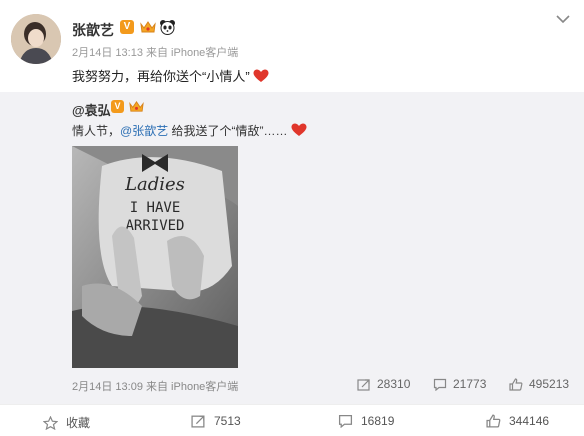 This screenshot has width=584, height=436. I want to click on post-text: 我努努力，再给你送个“小情人”, so click(170, 75).